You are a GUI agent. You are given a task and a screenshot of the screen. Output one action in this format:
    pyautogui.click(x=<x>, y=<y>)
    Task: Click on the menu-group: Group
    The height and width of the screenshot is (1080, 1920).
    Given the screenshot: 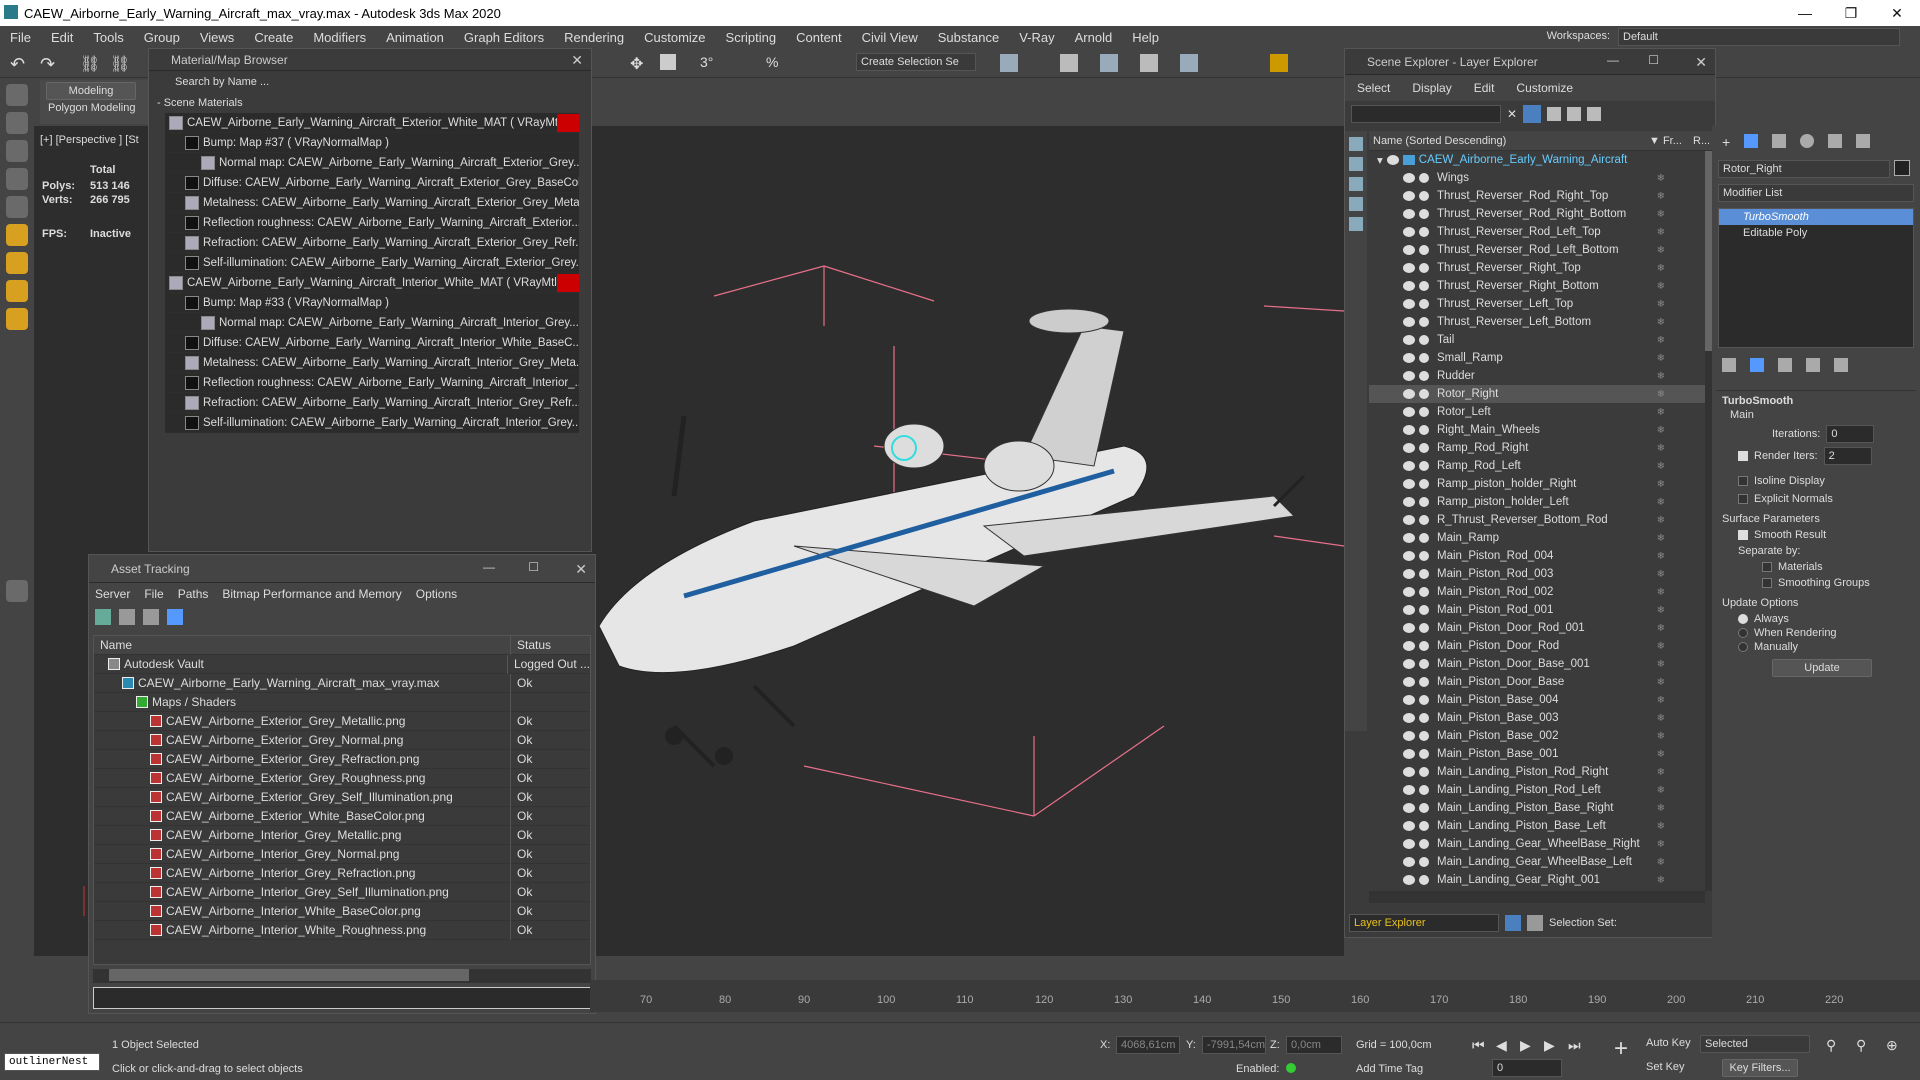 What is the action you would take?
    pyautogui.click(x=162, y=37)
    